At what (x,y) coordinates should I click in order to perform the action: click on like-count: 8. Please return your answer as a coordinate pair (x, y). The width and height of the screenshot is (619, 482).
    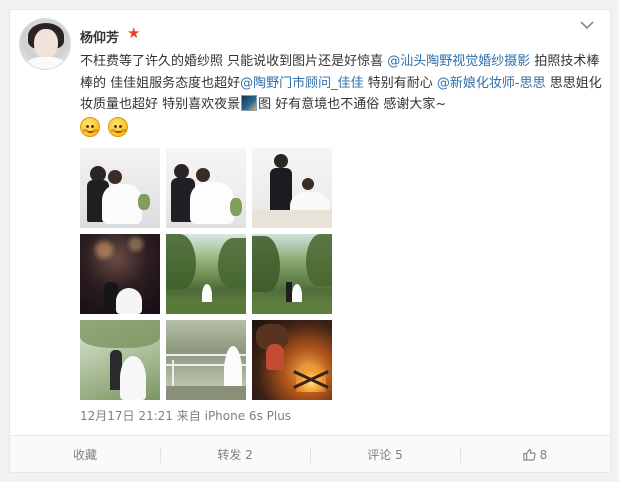
    Looking at the image, I should click on (543, 454).